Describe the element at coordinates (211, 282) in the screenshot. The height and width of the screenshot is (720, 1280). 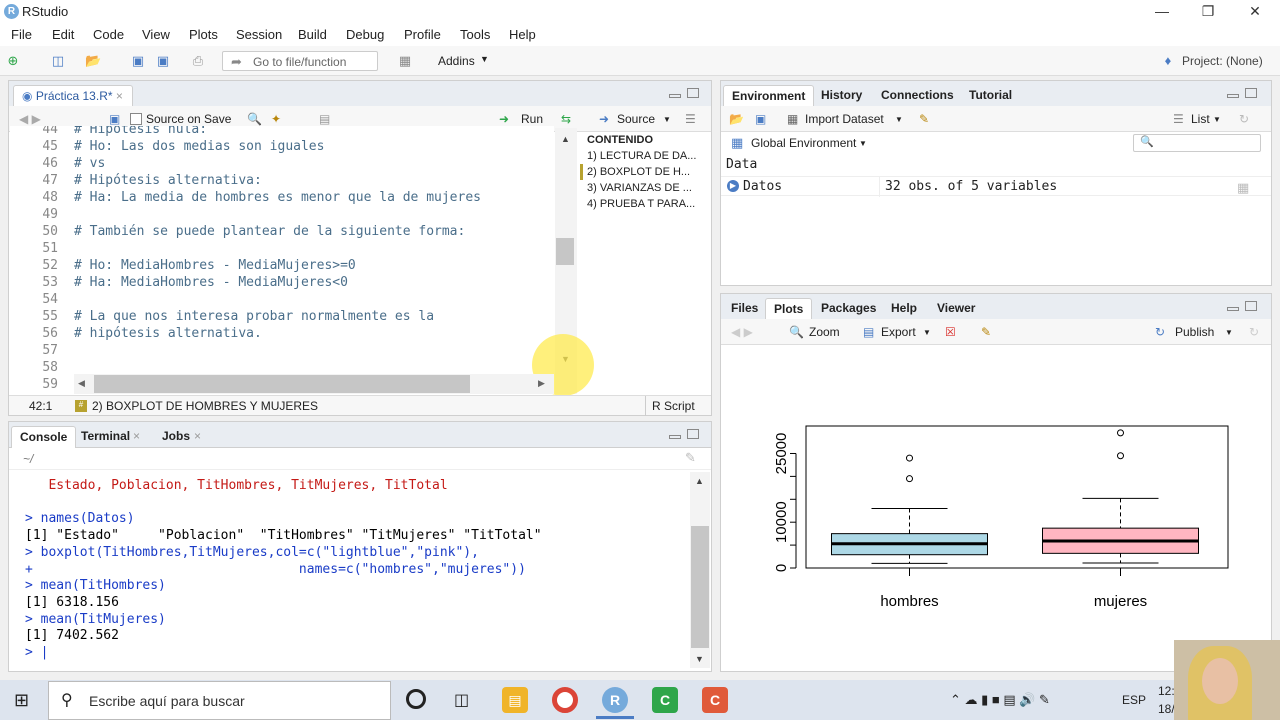
I see `code-line: # Ha: MediaHombres - MediaMujeres<0` at that location.